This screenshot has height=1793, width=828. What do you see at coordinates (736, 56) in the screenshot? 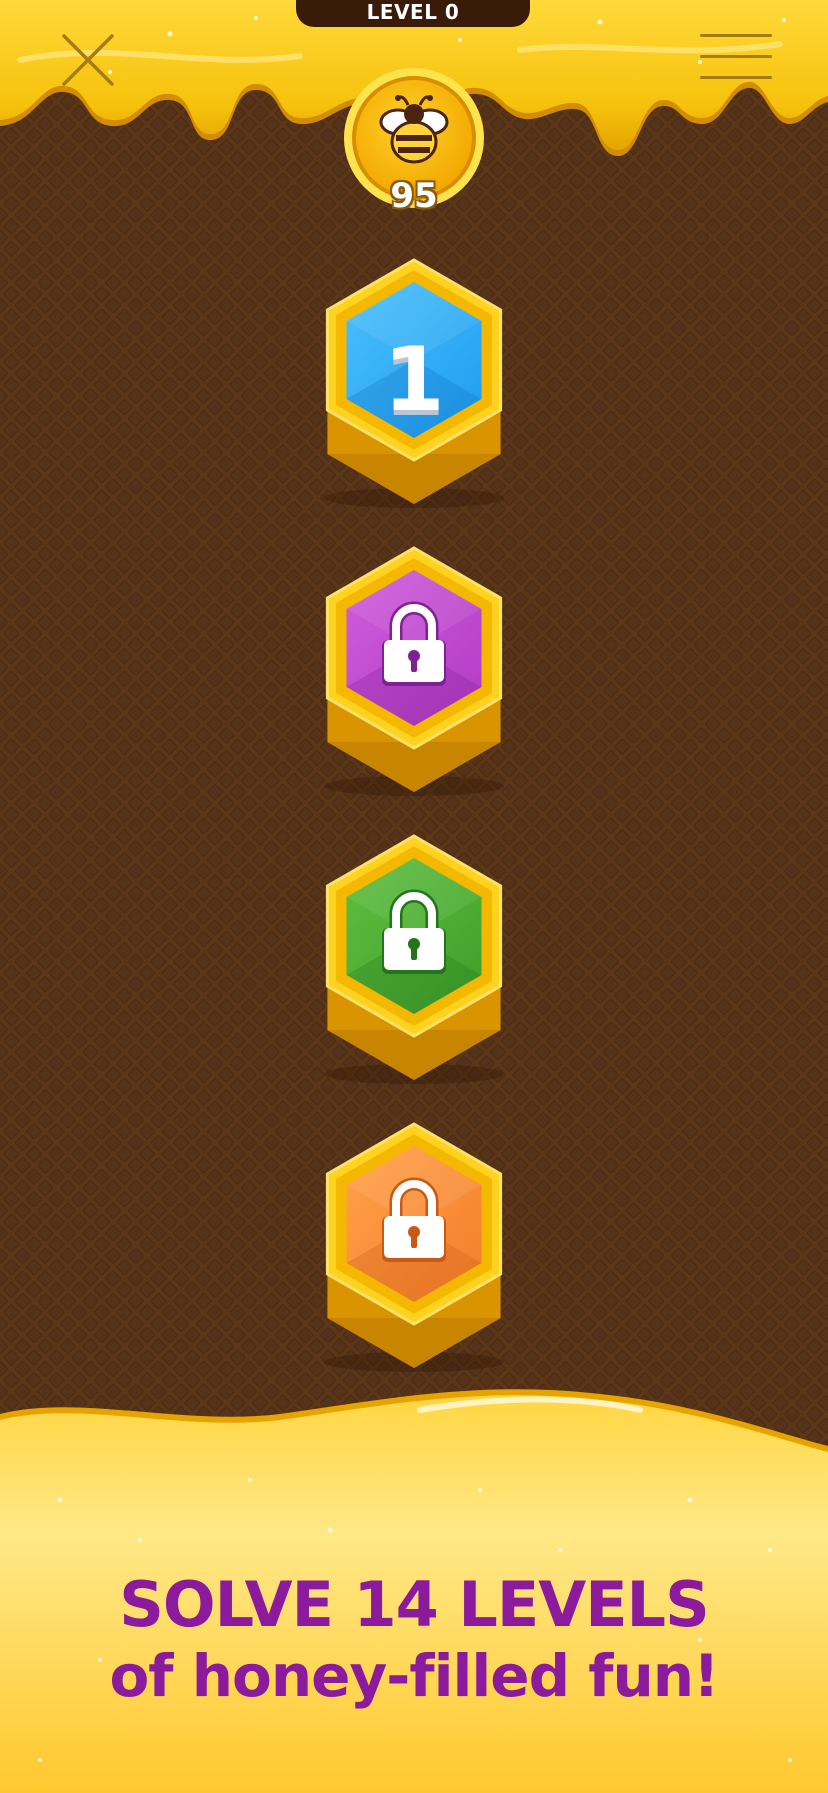
I see `hamburger-menu-icon` at bounding box center [736, 56].